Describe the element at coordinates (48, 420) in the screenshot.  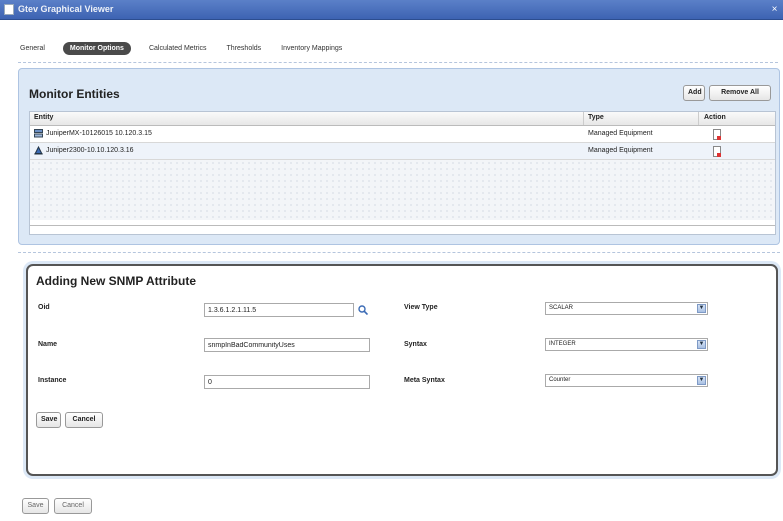
I see `snmp-save-button: Save` at that location.